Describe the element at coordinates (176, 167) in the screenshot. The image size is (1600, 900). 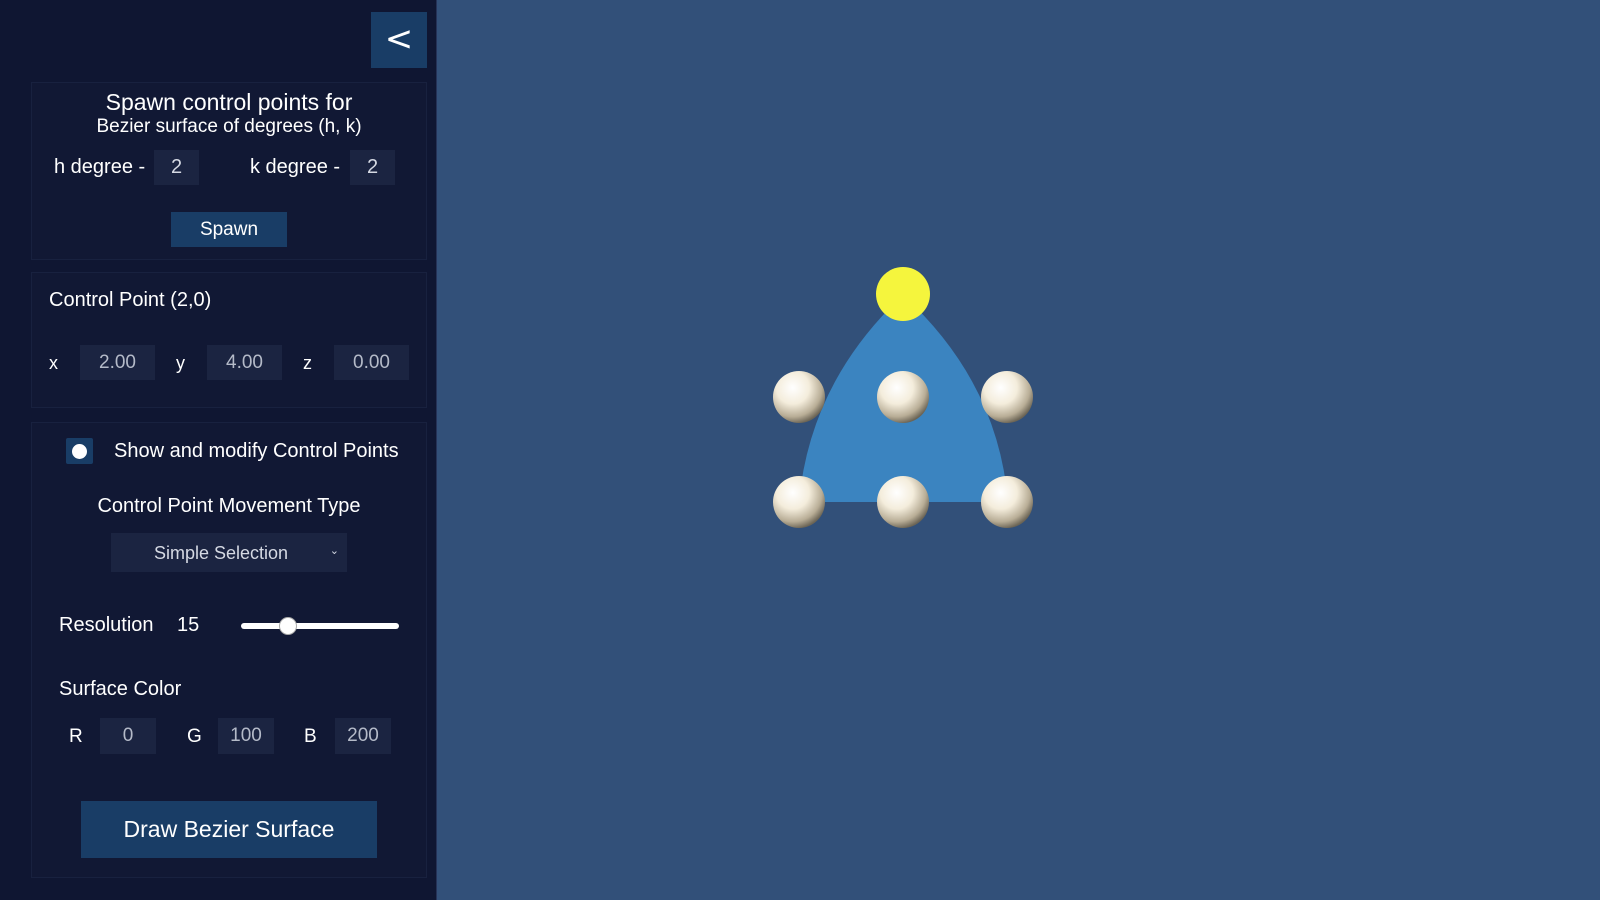
I see `h-degree-input: 2` at that location.